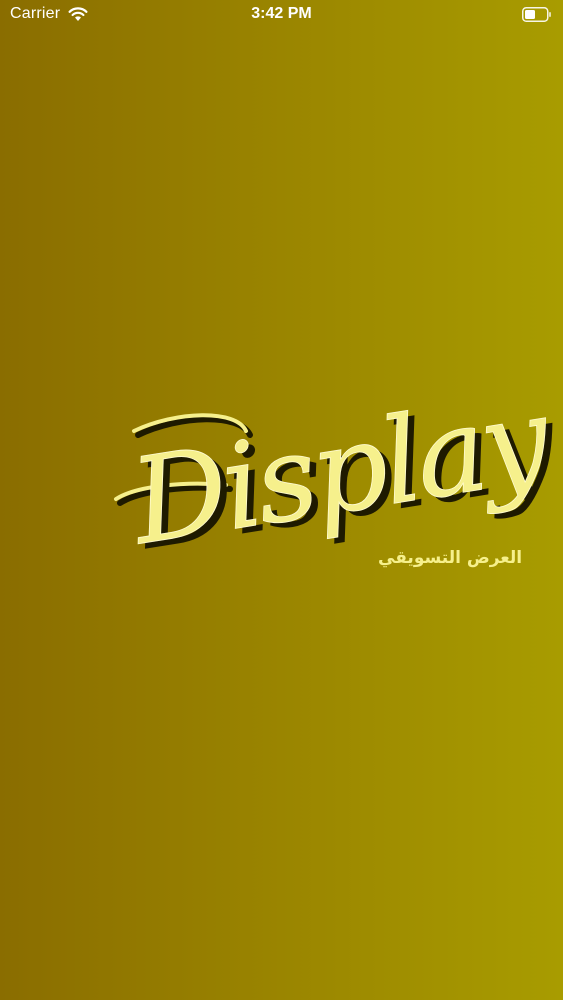 This screenshot has height=1000, width=563. I want to click on status-time: 3:42 PM, so click(281, 13).